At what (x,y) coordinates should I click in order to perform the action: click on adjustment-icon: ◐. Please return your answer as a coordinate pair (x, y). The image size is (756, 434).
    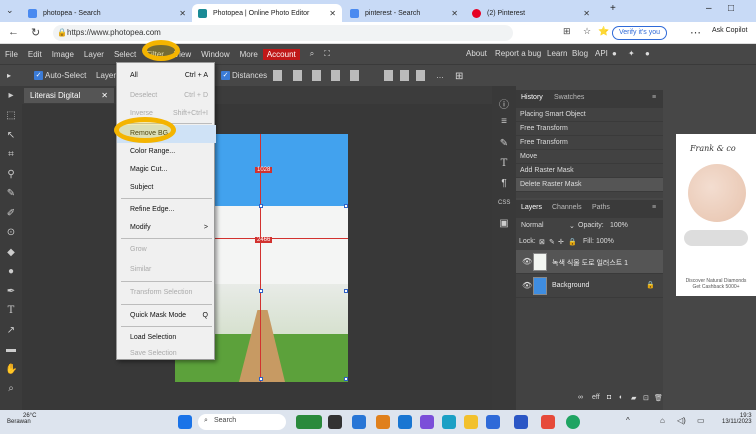
    Looking at the image, I should click on (621, 397).